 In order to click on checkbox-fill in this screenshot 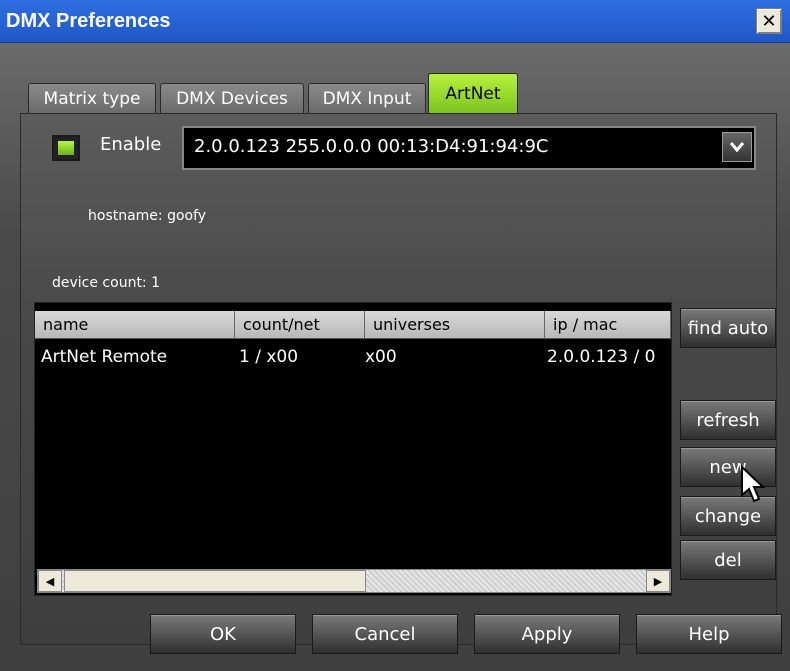, I will do `click(66, 148)`.